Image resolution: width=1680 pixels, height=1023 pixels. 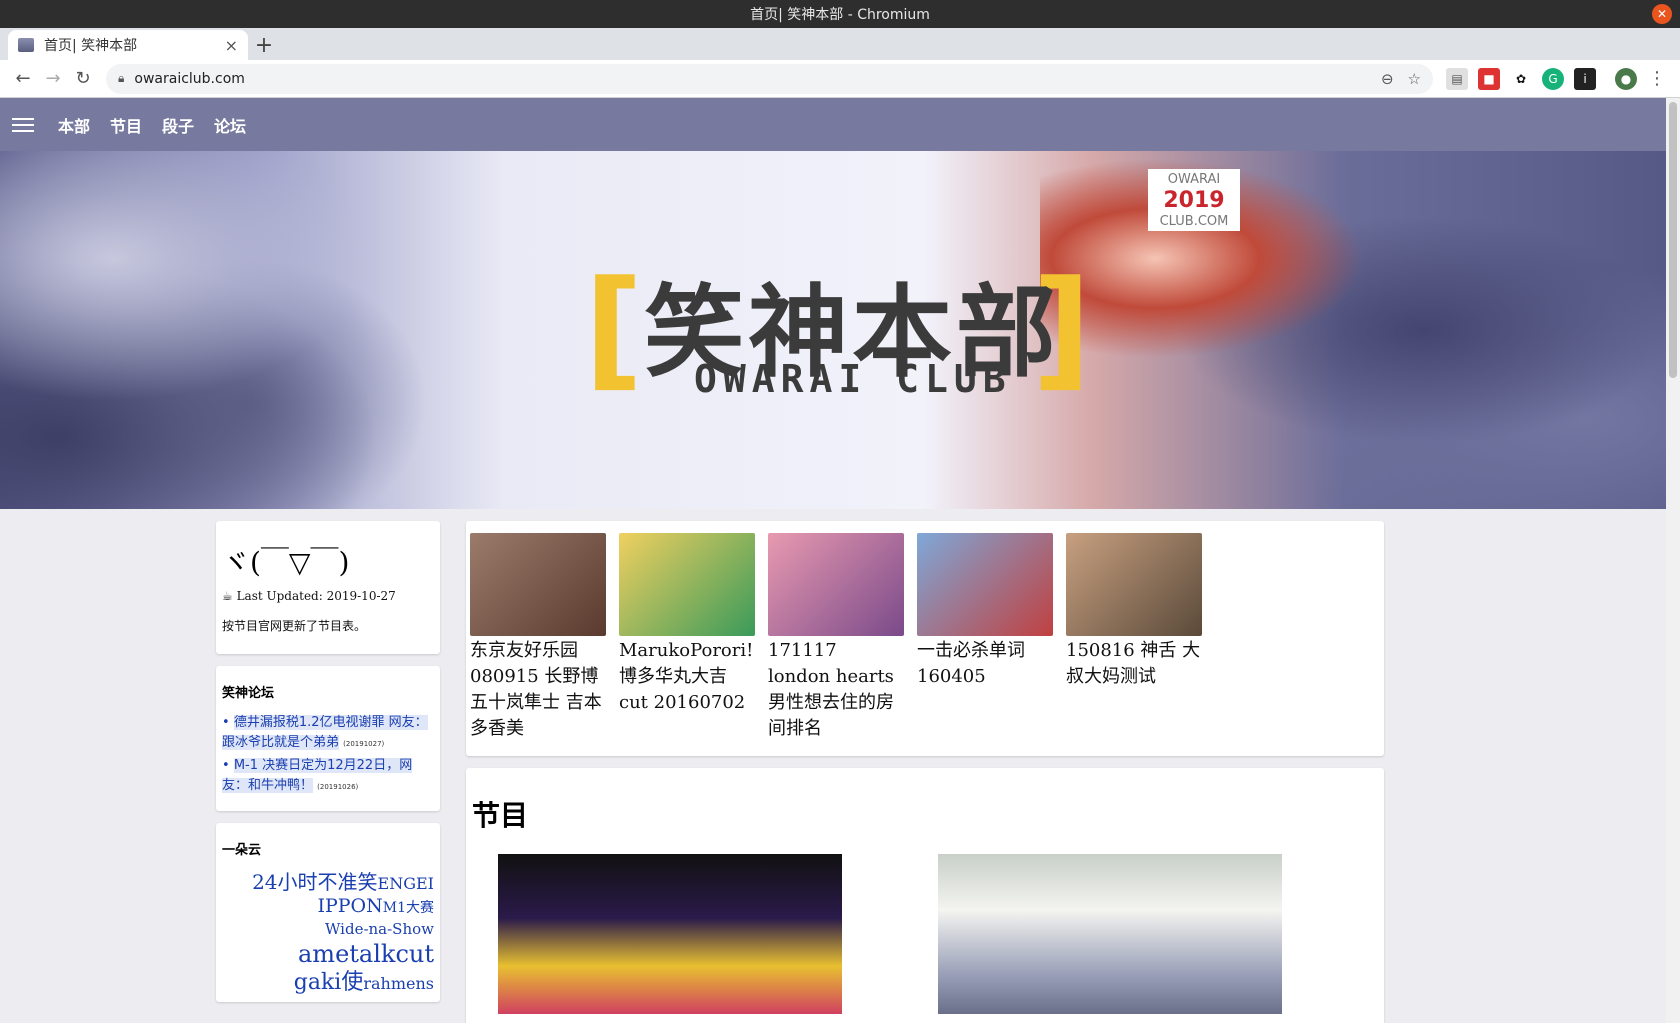 What do you see at coordinates (1457, 78) in the screenshot?
I see `extension-doc-icon: ▤` at bounding box center [1457, 78].